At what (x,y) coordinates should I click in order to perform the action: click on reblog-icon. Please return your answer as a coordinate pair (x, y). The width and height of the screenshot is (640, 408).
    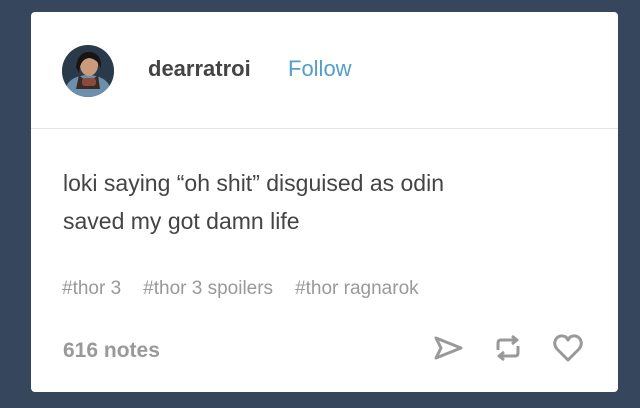
    Looking at the image, I should click on (508, 348).